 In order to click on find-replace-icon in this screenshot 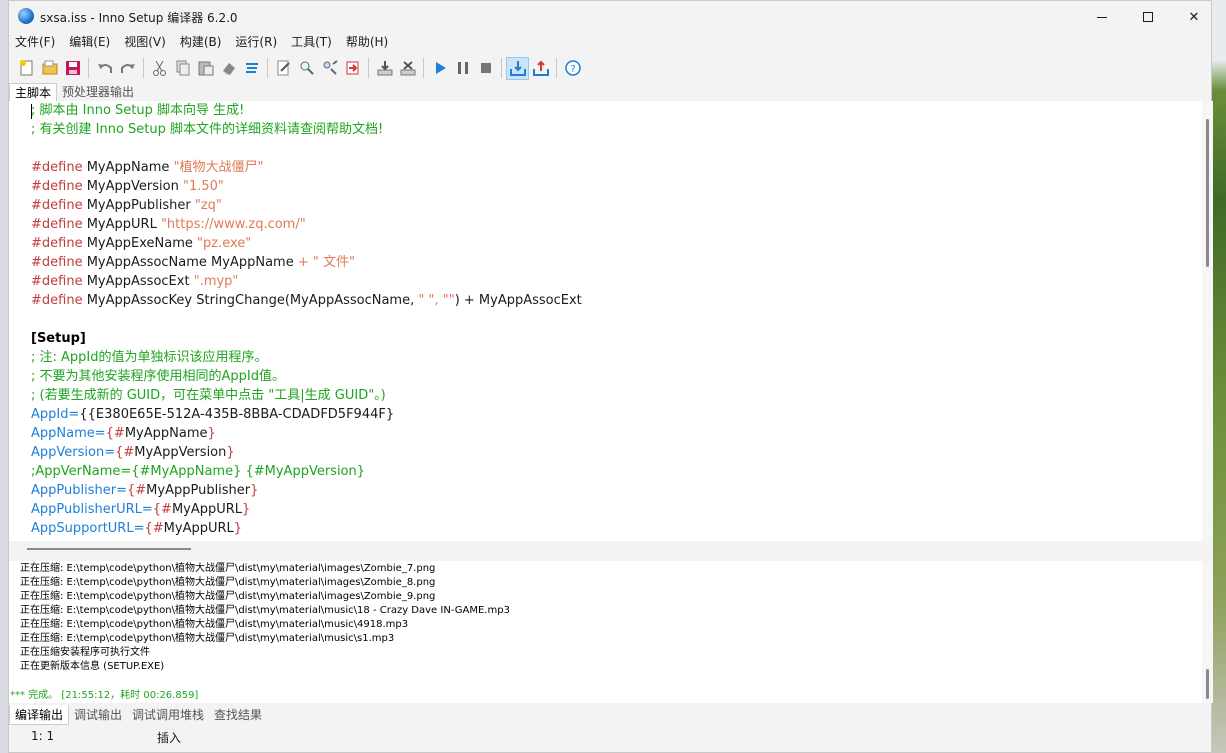, I will do `click(330, 67)`.